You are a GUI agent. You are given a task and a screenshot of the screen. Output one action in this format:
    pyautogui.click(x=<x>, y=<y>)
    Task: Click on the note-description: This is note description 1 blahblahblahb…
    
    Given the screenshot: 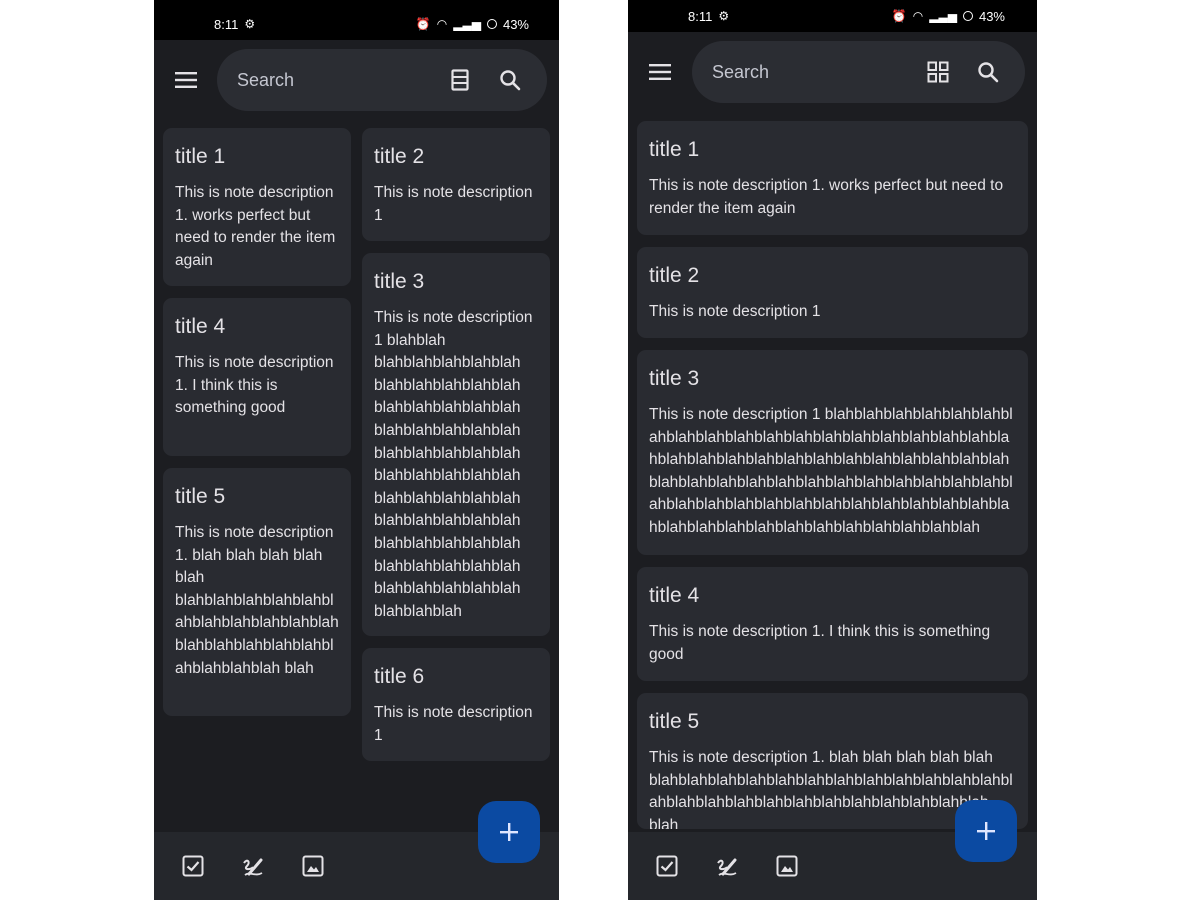 What is the action you would take?
    pyautogui.click(x=831, y=471)
    